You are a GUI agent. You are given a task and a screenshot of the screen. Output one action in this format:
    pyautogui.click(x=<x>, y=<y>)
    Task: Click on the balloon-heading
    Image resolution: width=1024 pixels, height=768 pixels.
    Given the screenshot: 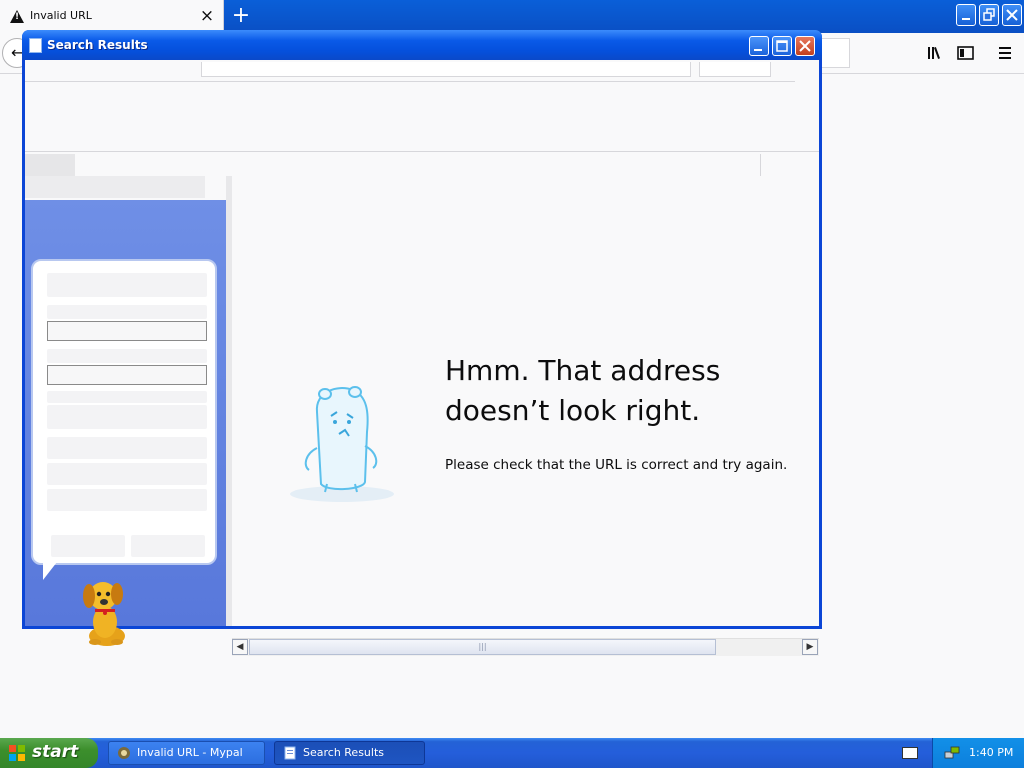 What is the action you would take?
    pyautogui.click(x=127, y=285)
    